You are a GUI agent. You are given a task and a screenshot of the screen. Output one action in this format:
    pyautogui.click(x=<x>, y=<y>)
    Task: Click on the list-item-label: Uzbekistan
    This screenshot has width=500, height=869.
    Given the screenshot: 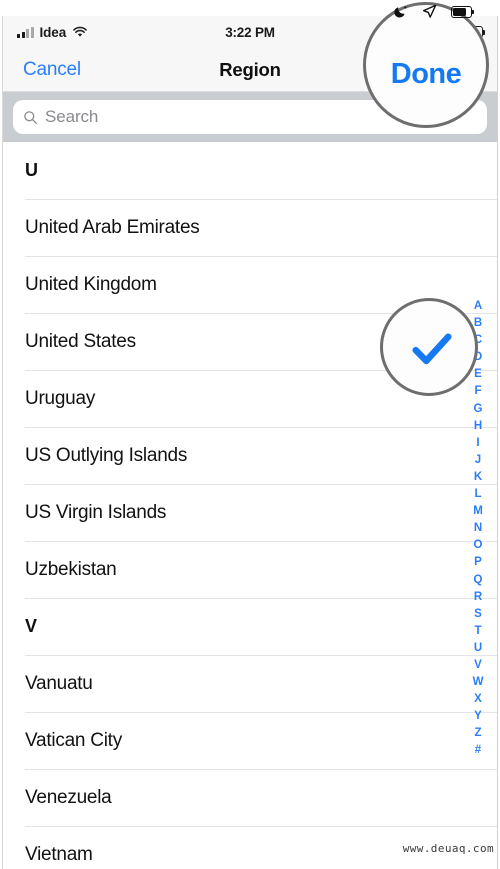 What is the action you would take?
    pyautogui.click(x=71, y=569)
    